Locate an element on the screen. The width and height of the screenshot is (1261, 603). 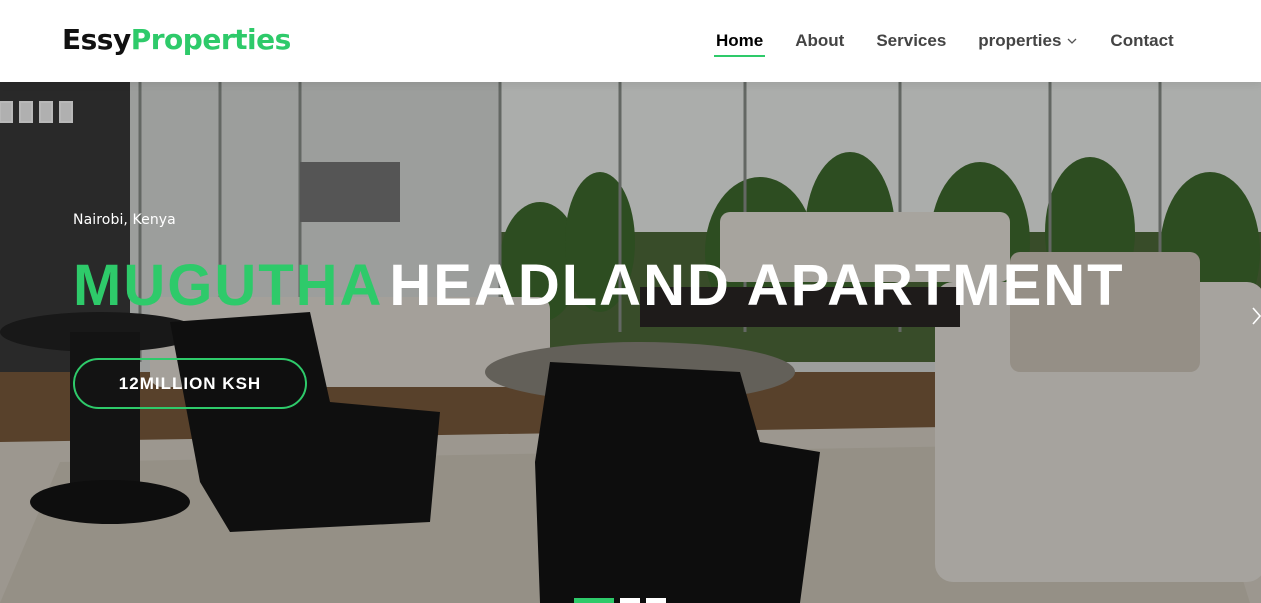
nav-properties: properties is located at coordinates (1028, 41).